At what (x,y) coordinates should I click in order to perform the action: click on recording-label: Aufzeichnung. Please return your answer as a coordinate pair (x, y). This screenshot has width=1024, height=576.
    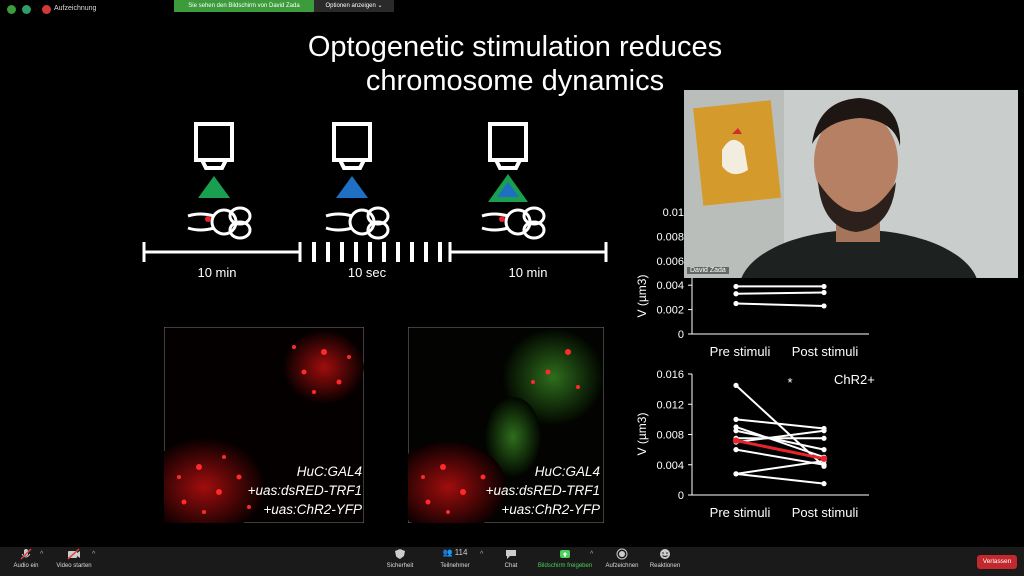
    Looking at the image, I should click on (75, 8).